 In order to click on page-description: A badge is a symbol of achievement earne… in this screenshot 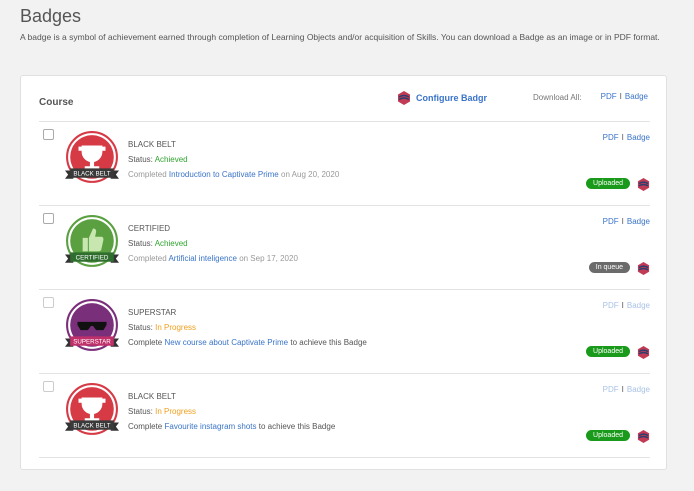, I will do `click(340, 37)`.